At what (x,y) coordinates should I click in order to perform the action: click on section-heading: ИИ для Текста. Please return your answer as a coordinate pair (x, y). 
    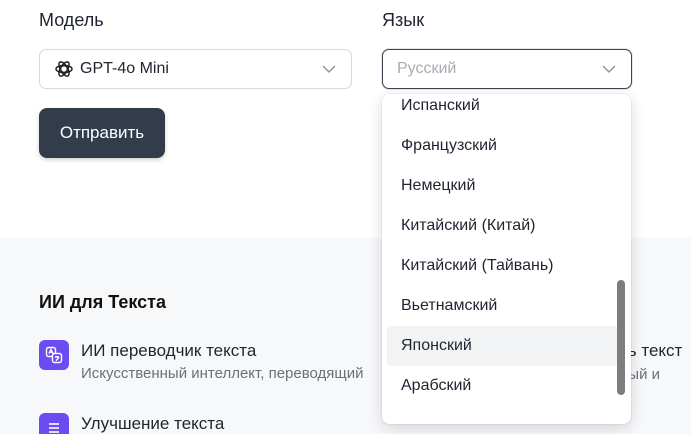
    Looking at the image, I should click on (102, 302).